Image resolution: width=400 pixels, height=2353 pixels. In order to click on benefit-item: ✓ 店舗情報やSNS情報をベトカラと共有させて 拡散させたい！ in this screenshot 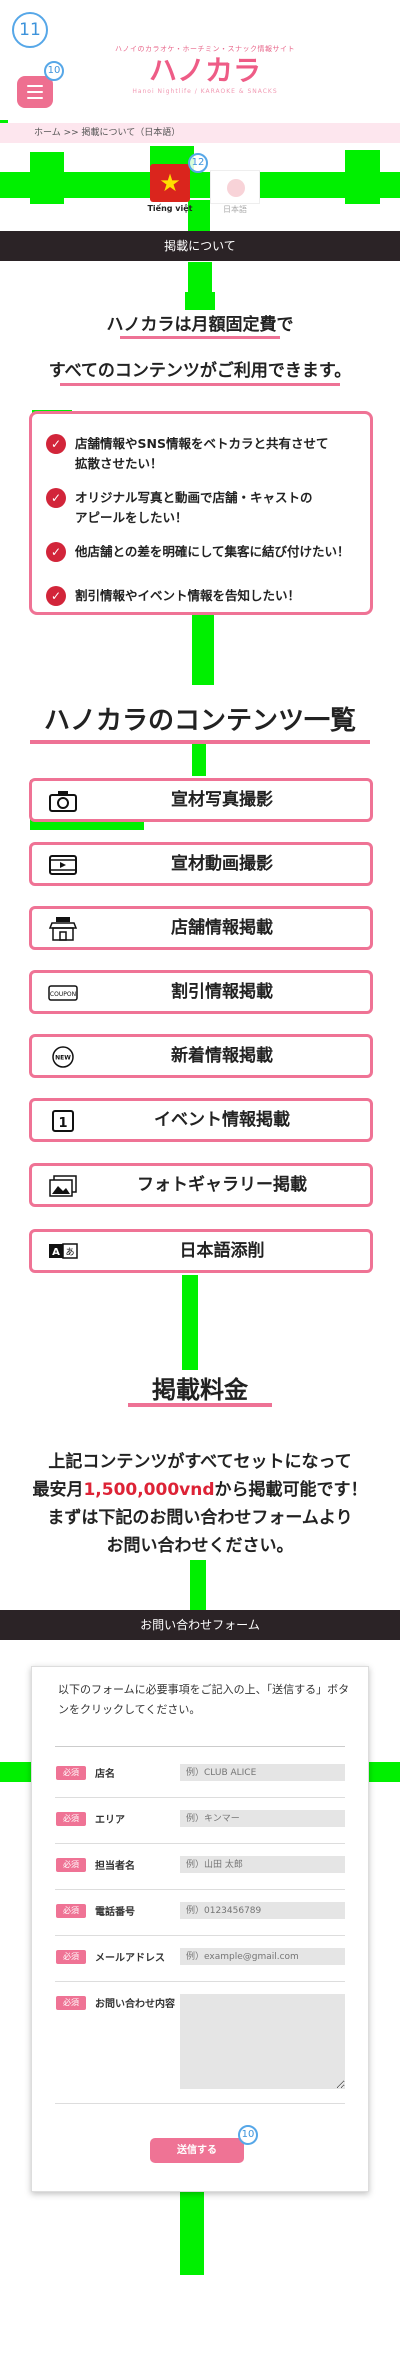, I will do `click(201, 454)`.